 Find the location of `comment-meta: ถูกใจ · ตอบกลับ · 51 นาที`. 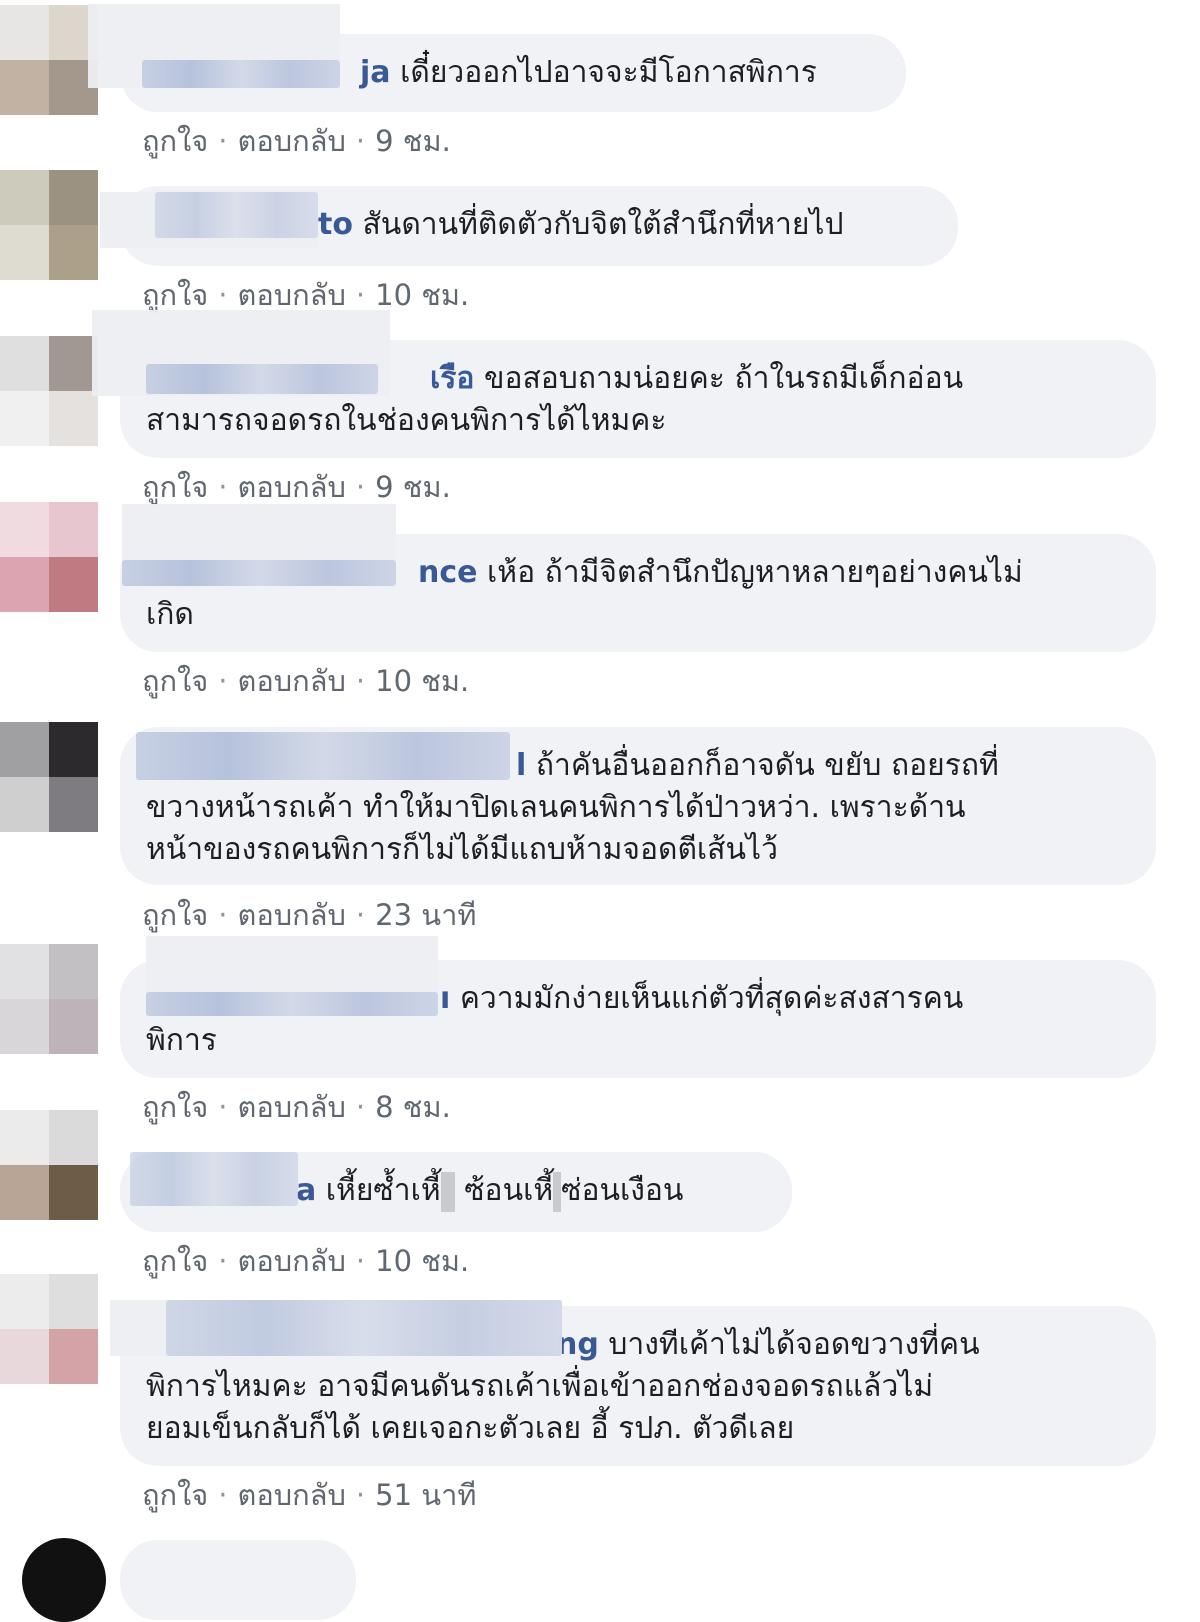

comment-meta: ถูกใจ · ตอบกลับ · 51 นาที is located at coordinates (309, 1495).